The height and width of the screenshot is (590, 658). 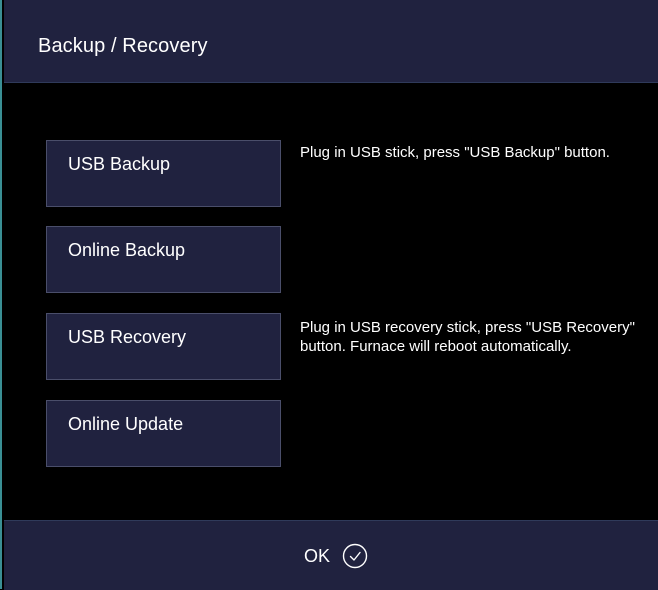 What do you see at coordinates (355, 556) in the screenshot?
I see `check-circle-icon` at bounding box center [355, 556].